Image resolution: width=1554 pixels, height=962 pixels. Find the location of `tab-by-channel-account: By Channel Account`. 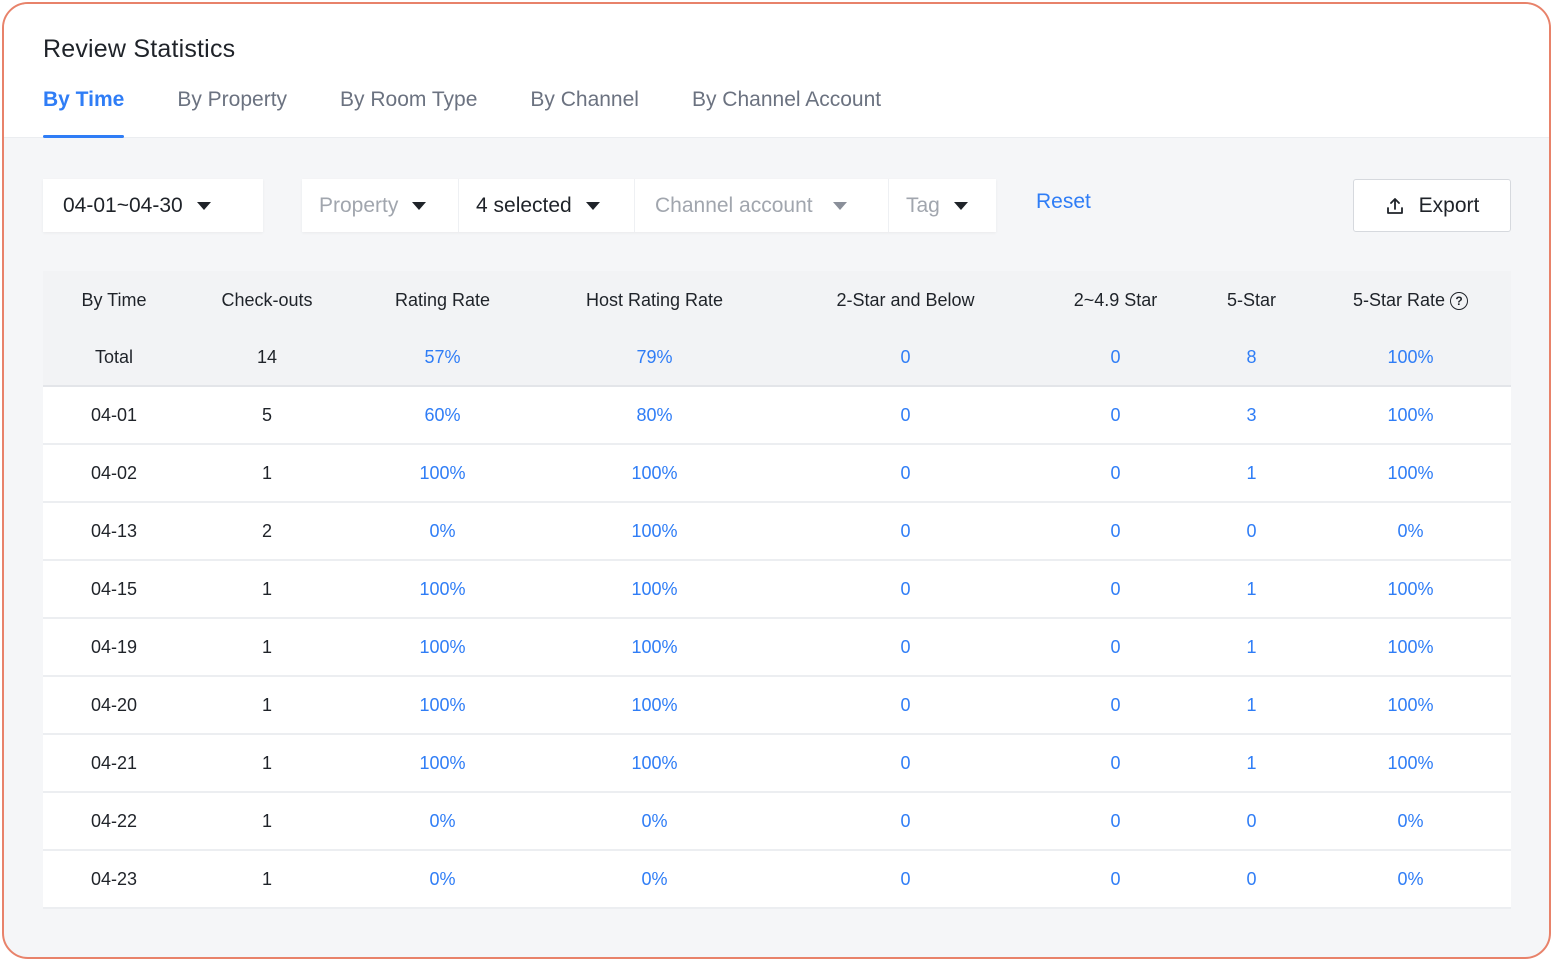

tab-by-channel-account: By Channel Account is located at coordinates (786, 112).